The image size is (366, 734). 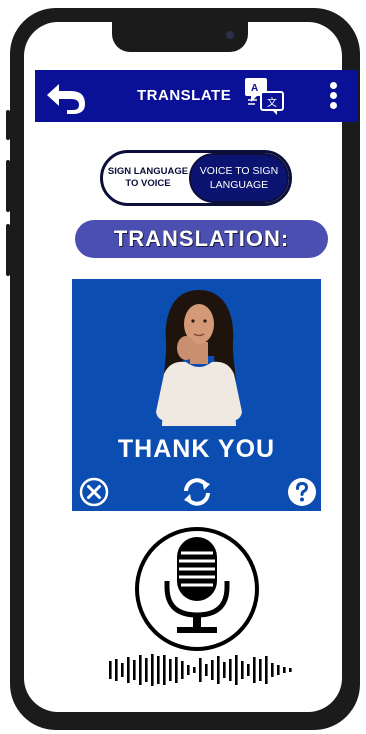 What do you see at coordinates (148, 178) in the screenshot?
I see `toggle-option-sign-to-voice: SIGN LANGUAGE TO VOICE` at bounding box center [148, 178].